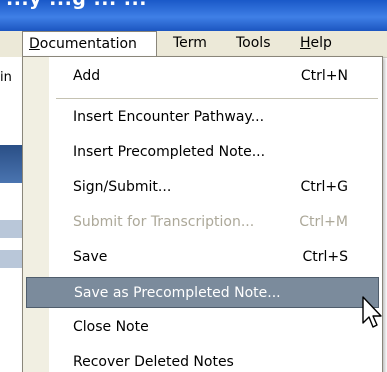 This screenshot has width=387, height=372. Describe the element at coordinates (90, 257) in the screenshot. I see `menu-item-label: Save` at that location.